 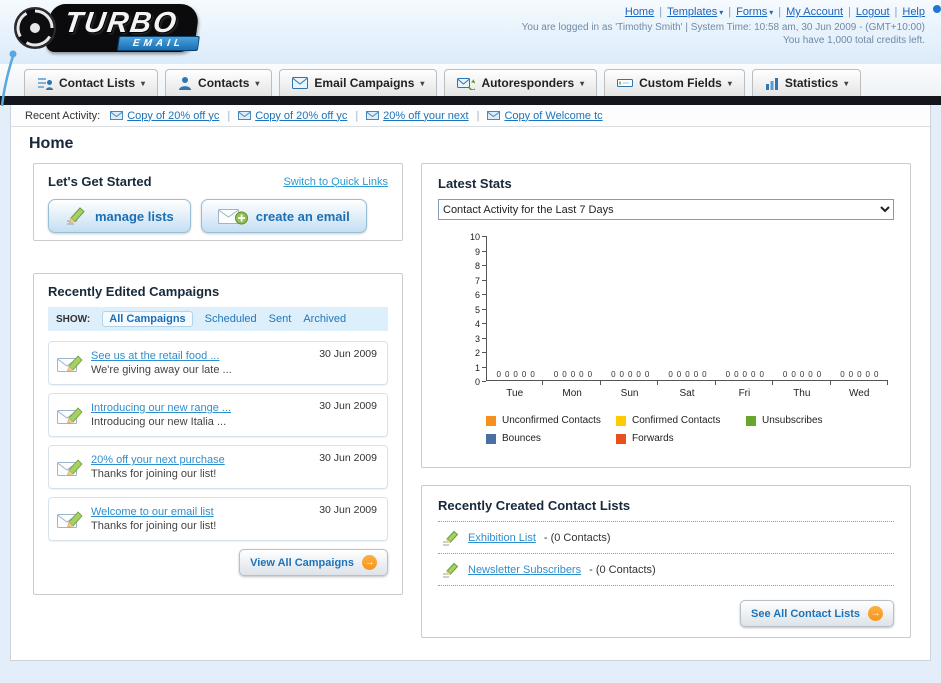 What do you see at coordinates (937, 9) in the screenshot?
I see `decorative-dot` at bounding box center [937, 9].